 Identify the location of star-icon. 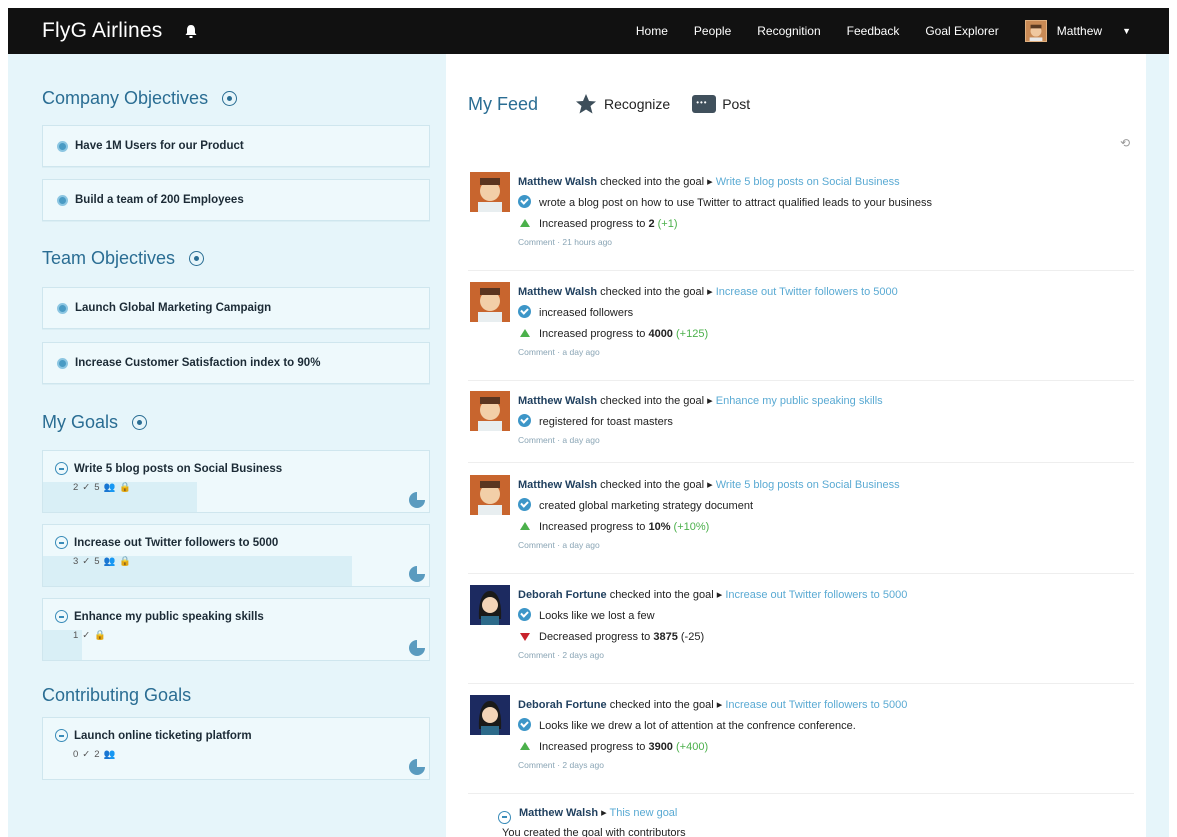
(586, 104).